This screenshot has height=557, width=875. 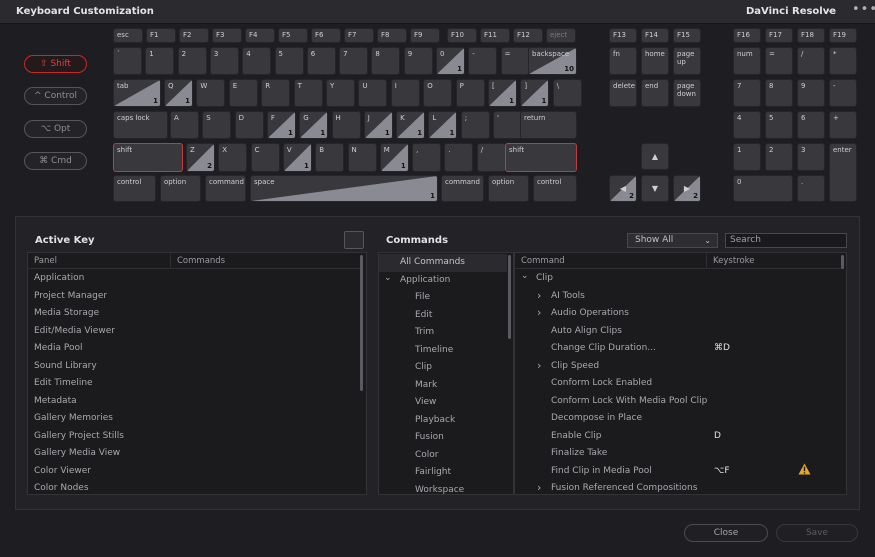 What do you see at coordinates (344, 188) in the screenshot?
I see `key-space: 1 space` at bounding box center [344, 188].